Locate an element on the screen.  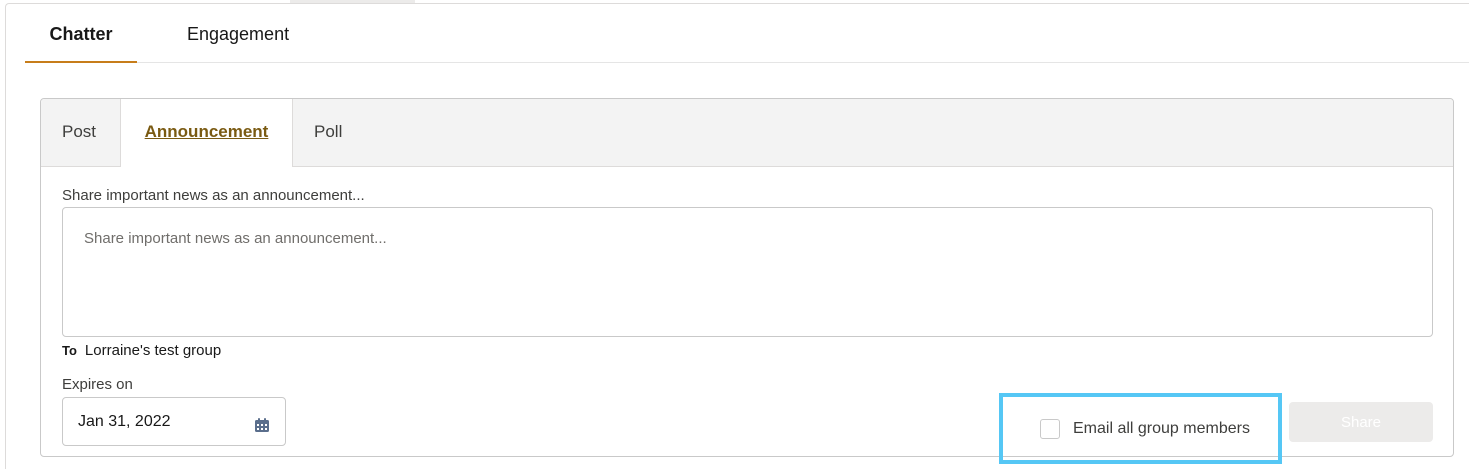
calendar-icon is located at coordinates (262, 425).